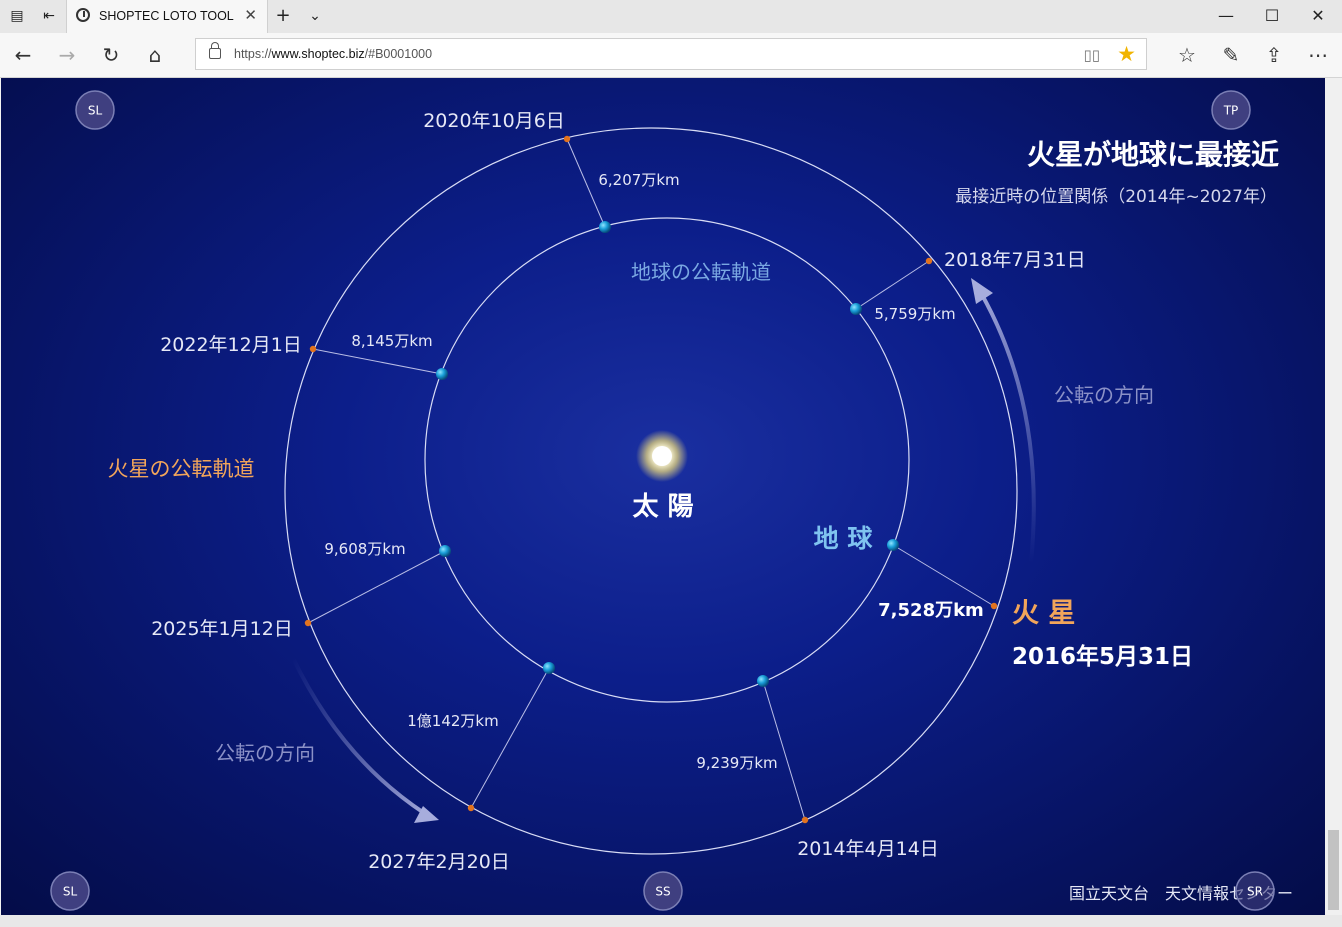 Image resolution: width=1342 pixels, height=927 pixels. I want to click on corner-button-bottom-left: SL, so click(70, 891).